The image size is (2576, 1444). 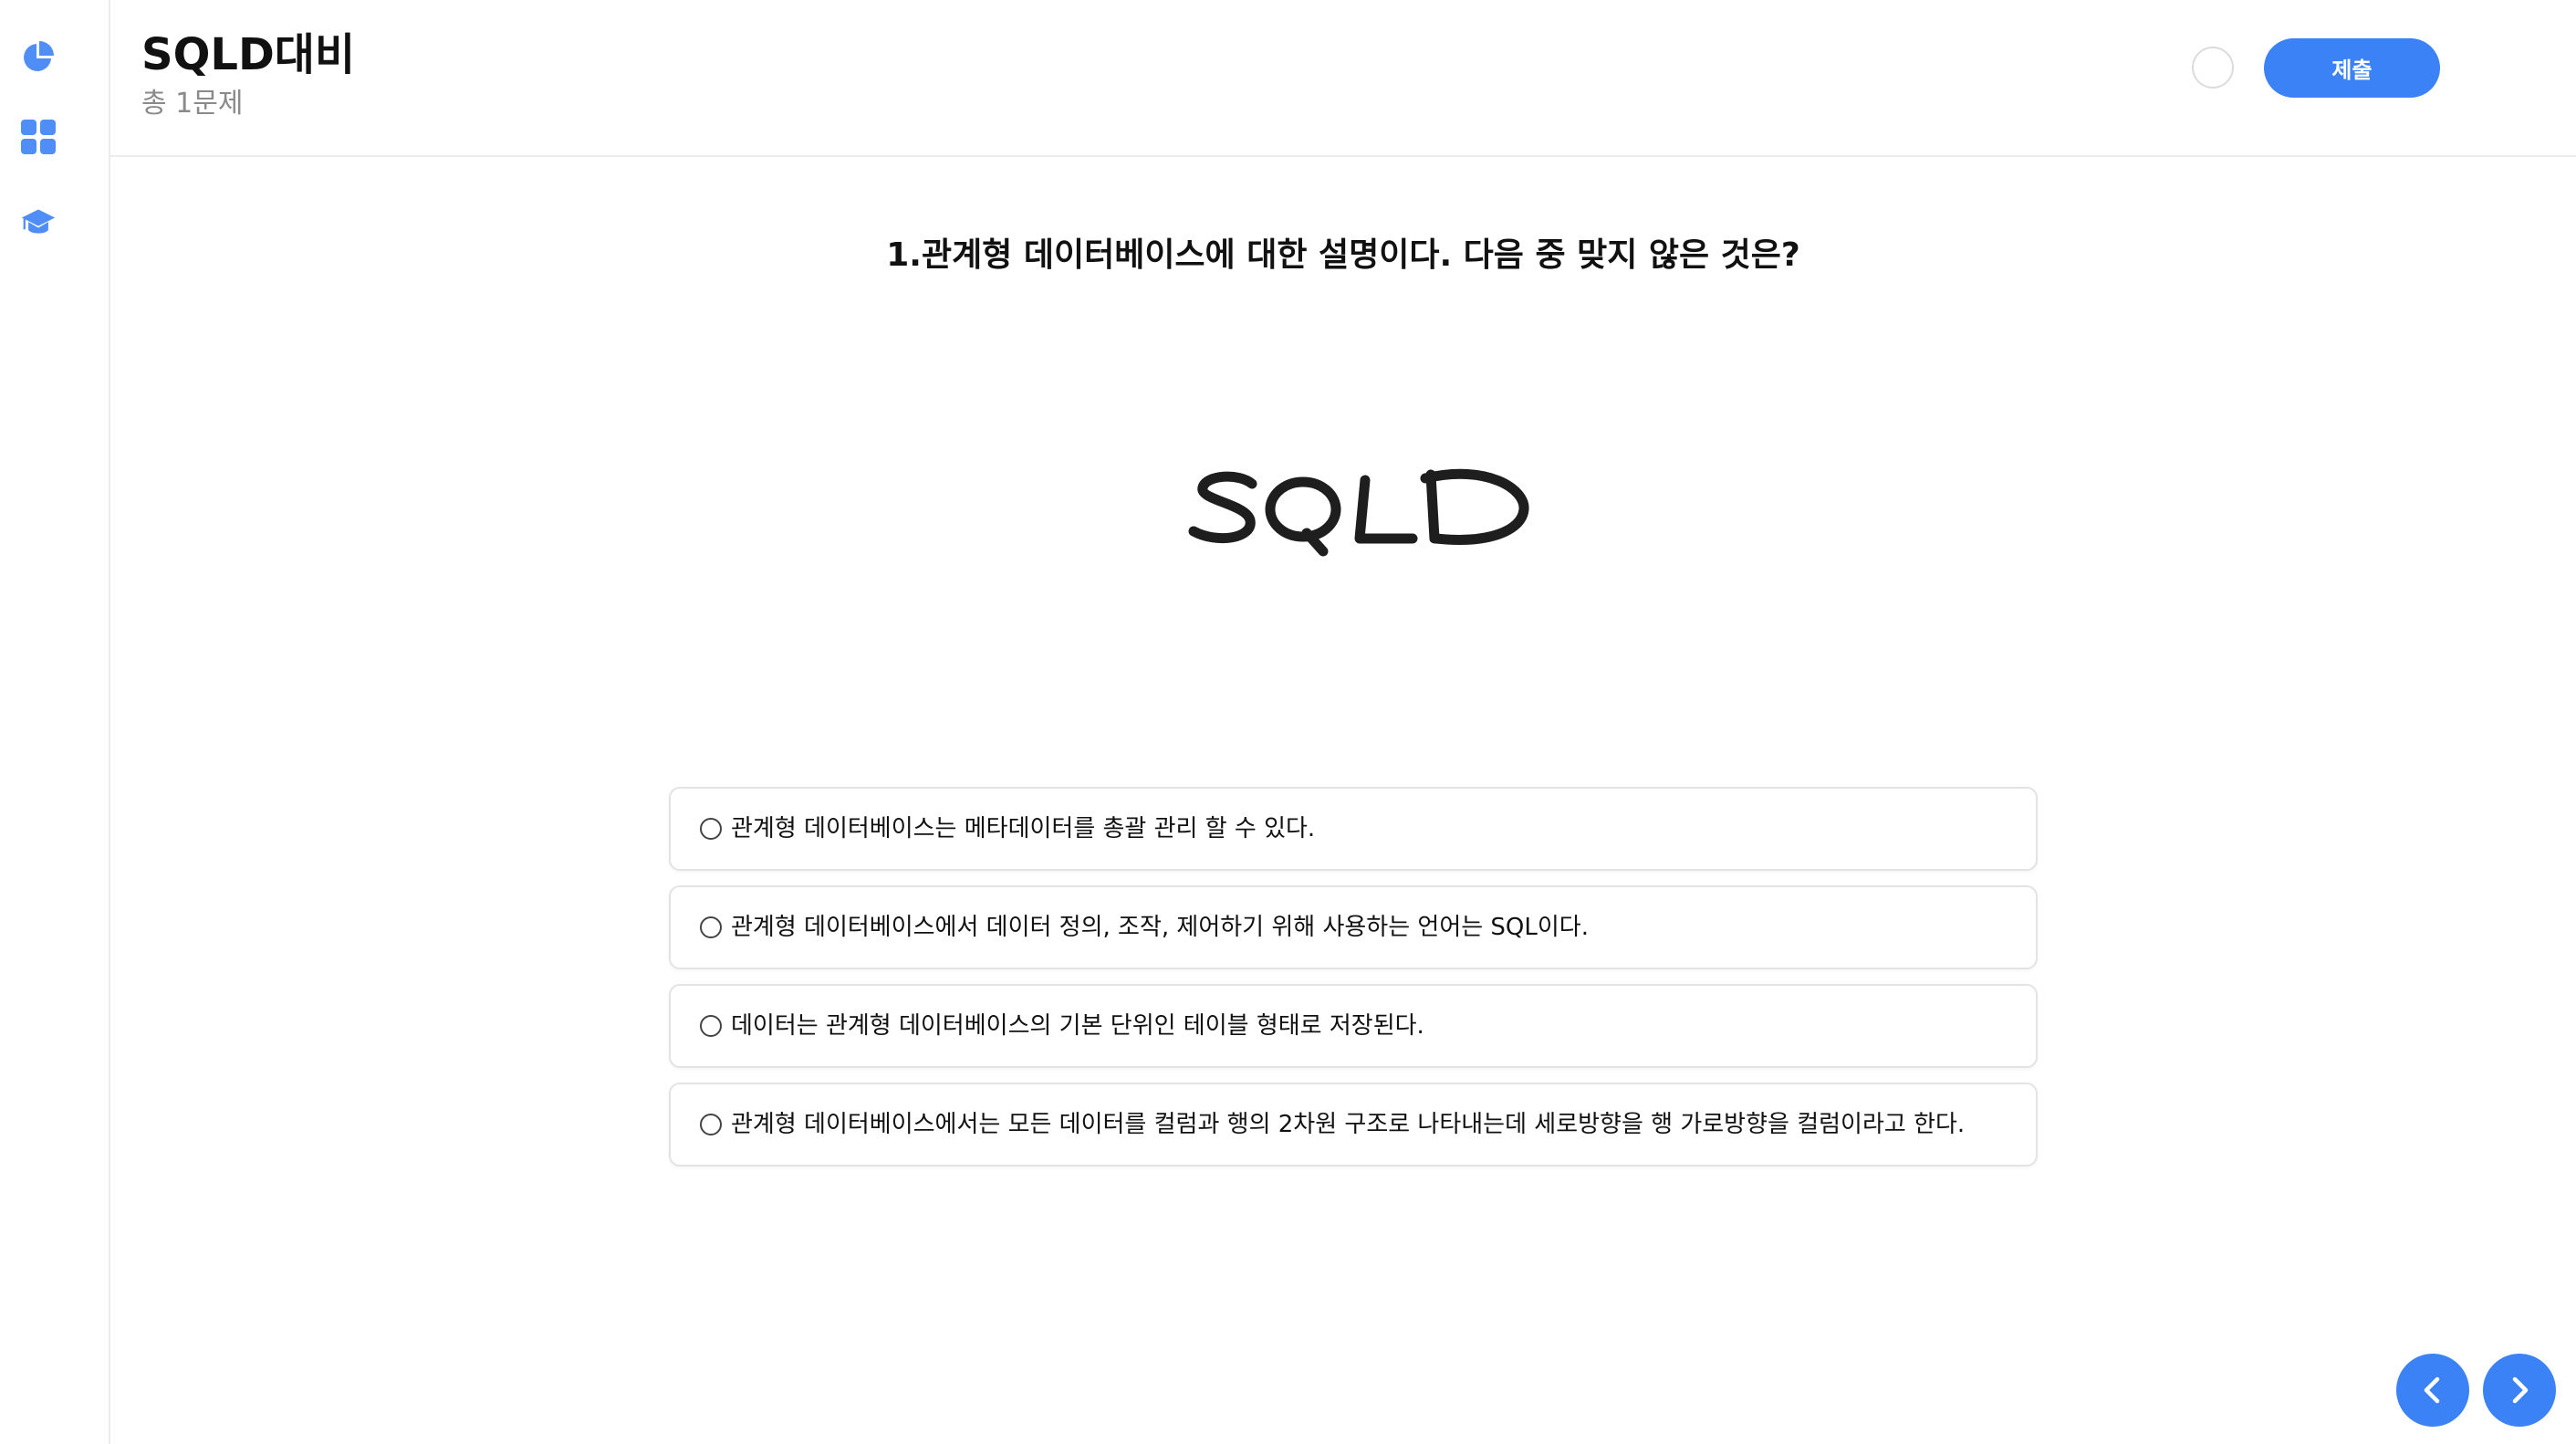 I want to click on chevron-right-icon, so click(x=2520, y=1390).